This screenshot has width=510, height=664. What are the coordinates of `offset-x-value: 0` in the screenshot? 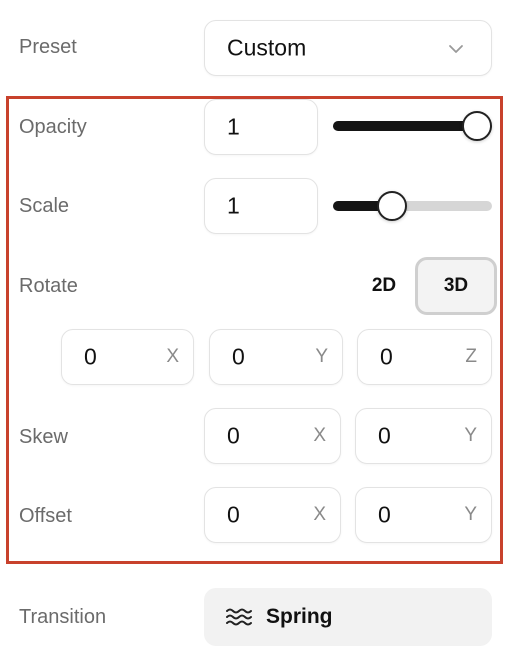 It's located at (233, 514).